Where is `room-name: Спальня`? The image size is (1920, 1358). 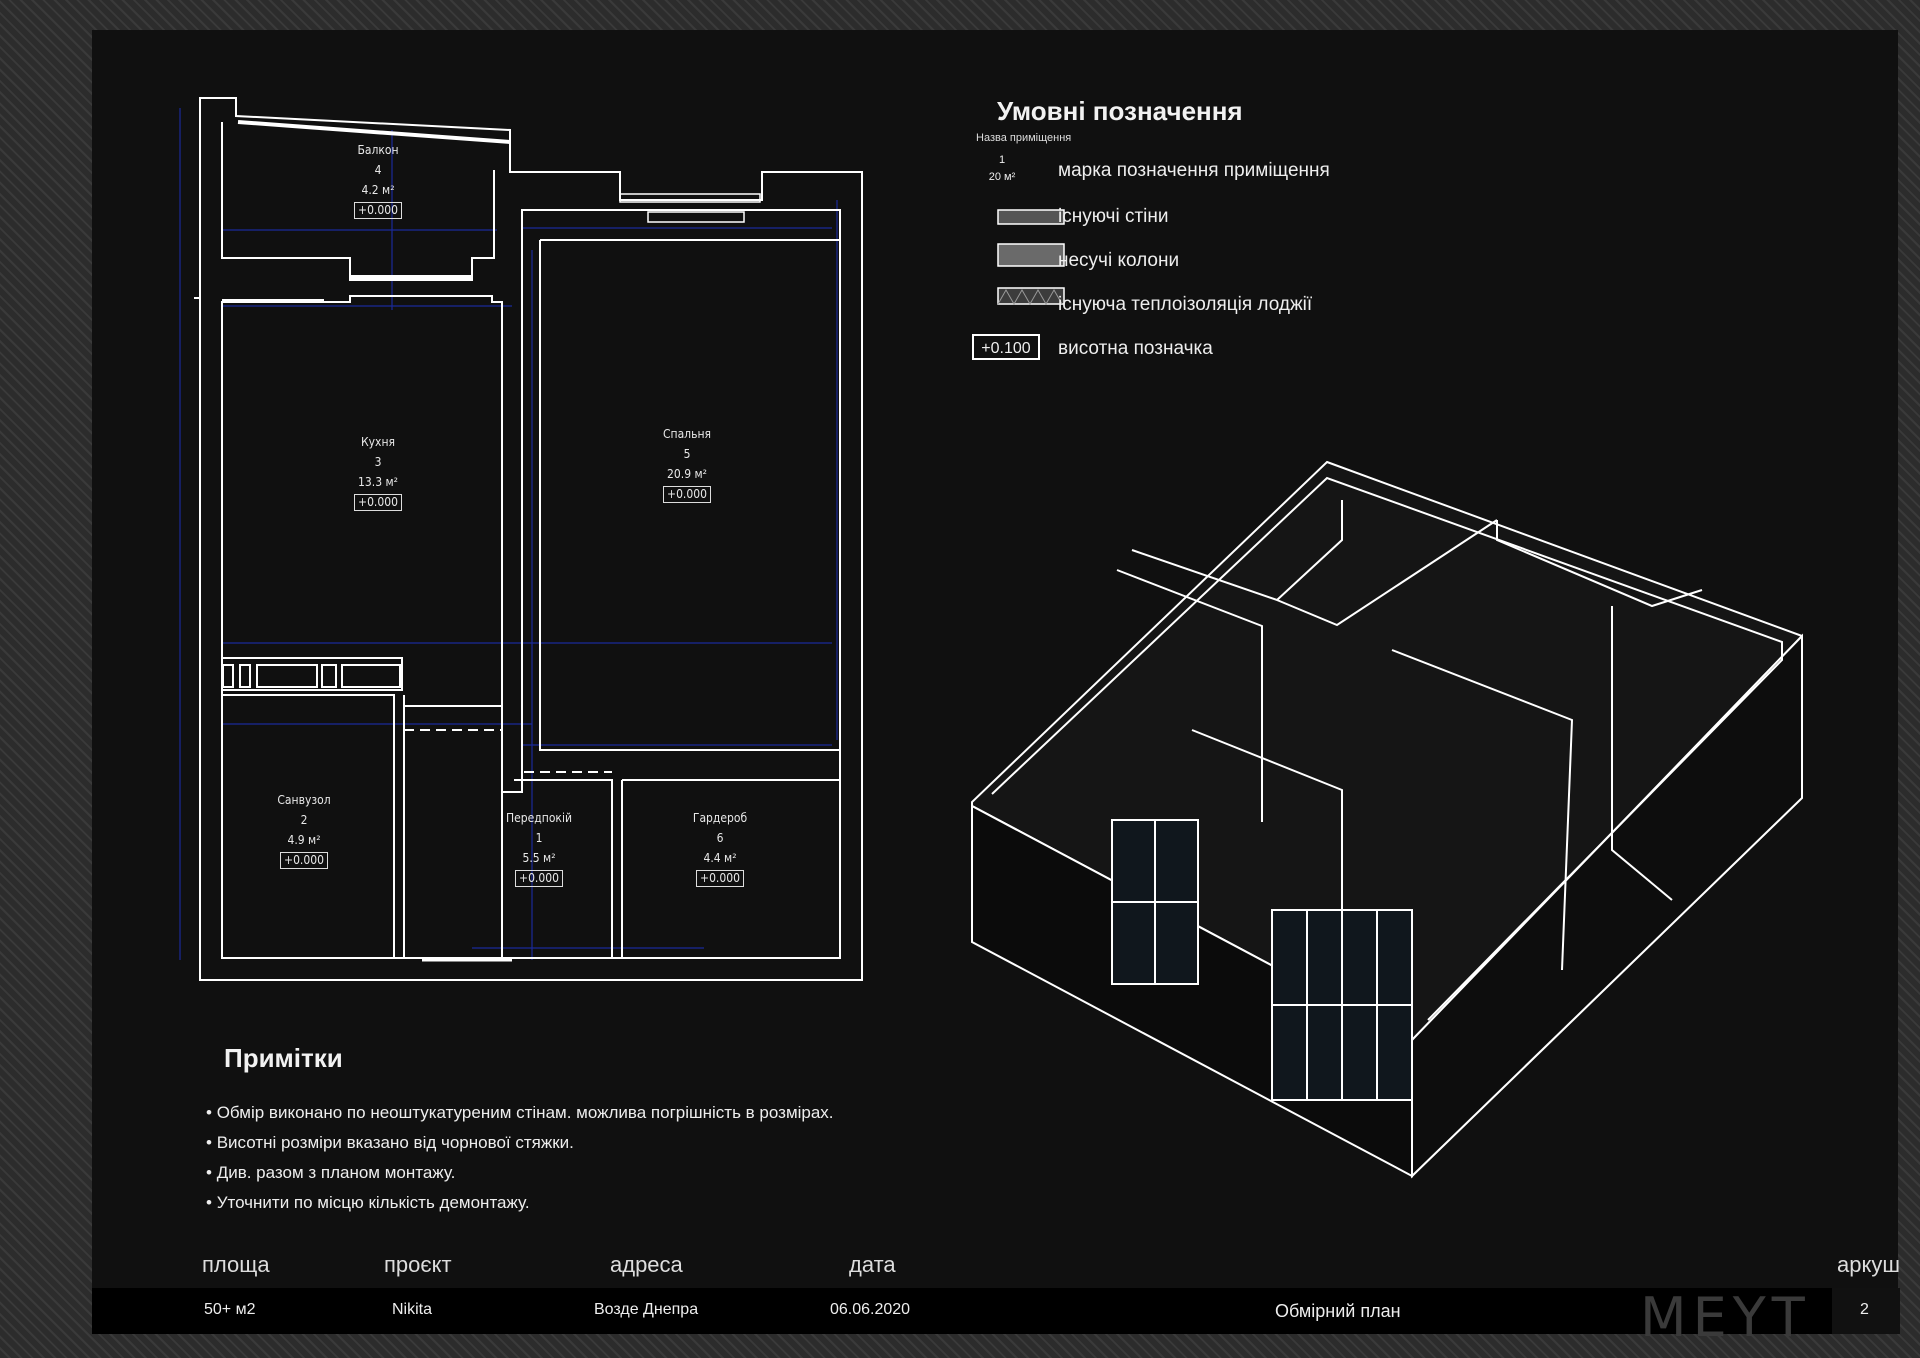 room-name: Спальня is located at coordinates (687, 434).